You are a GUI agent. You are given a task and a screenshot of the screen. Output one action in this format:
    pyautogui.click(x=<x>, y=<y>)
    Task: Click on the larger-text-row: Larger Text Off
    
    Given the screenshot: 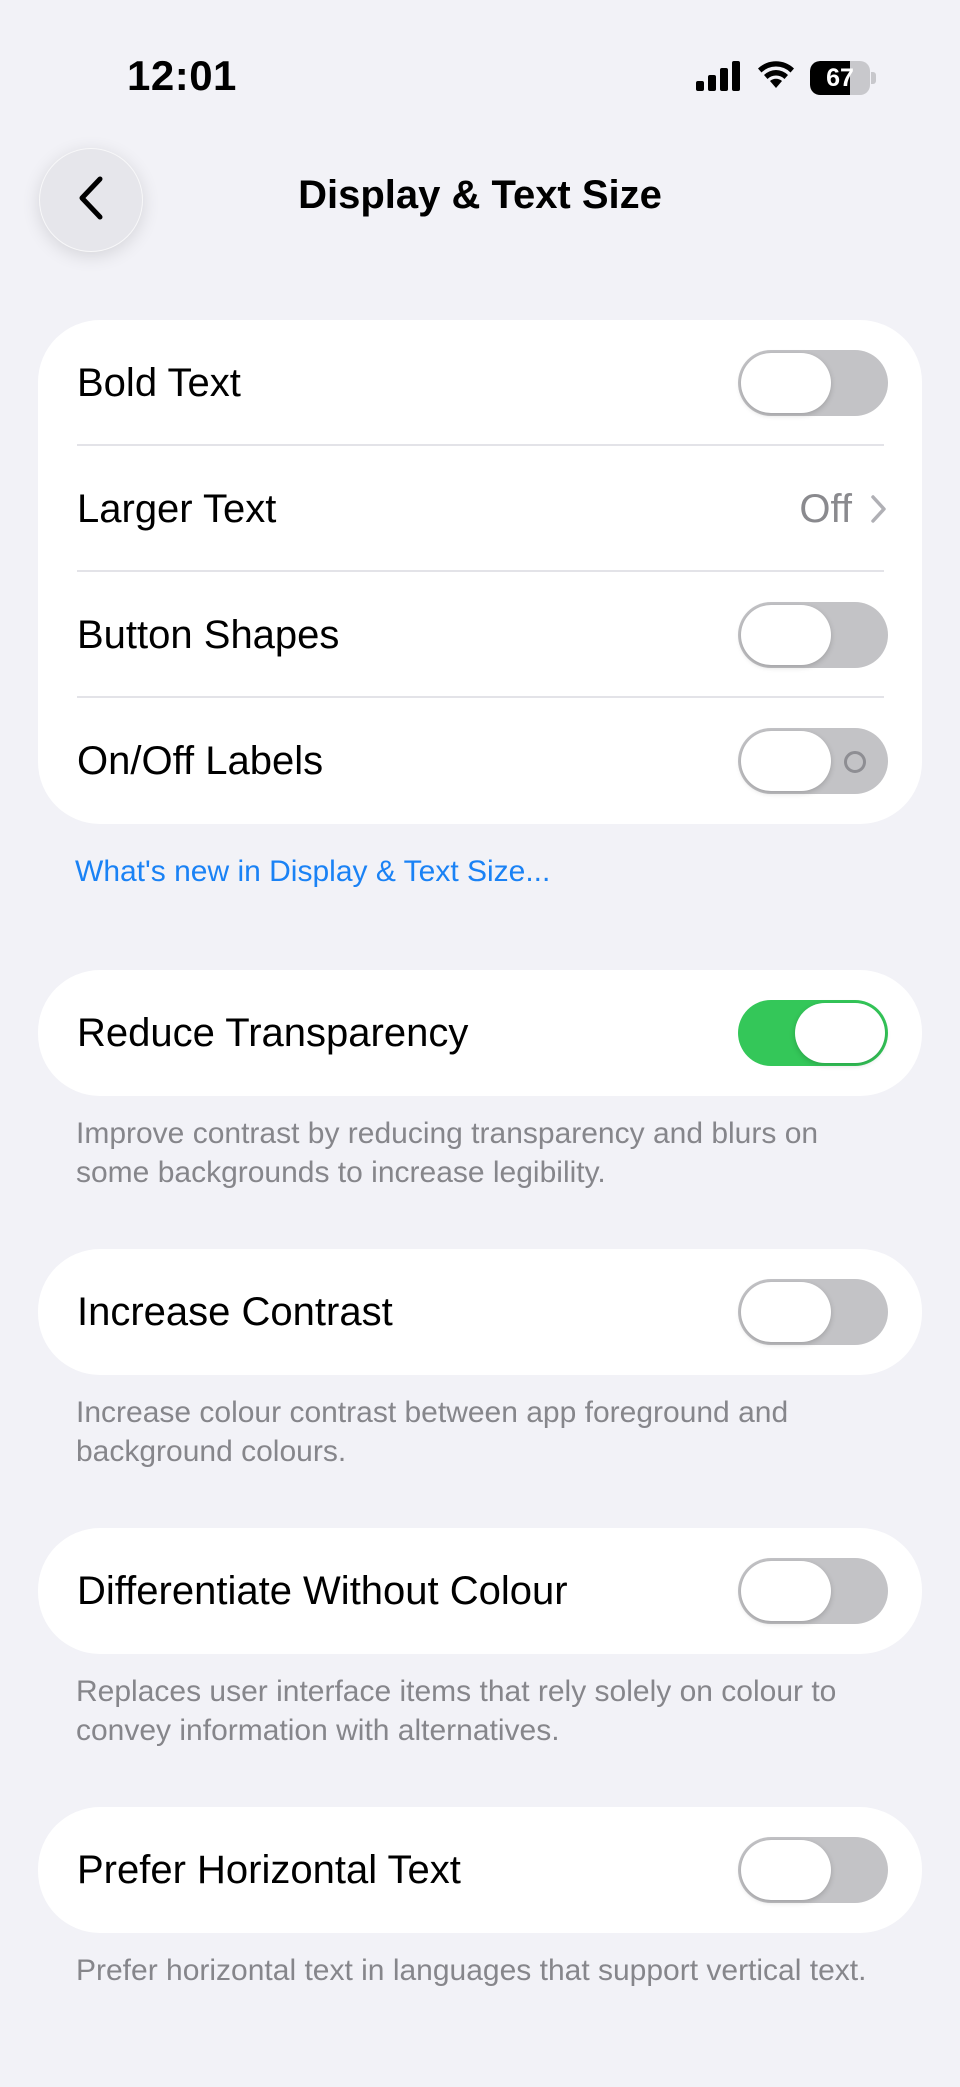 What is the action you would take?
    pyautogui.click(x=480, y=509)
    